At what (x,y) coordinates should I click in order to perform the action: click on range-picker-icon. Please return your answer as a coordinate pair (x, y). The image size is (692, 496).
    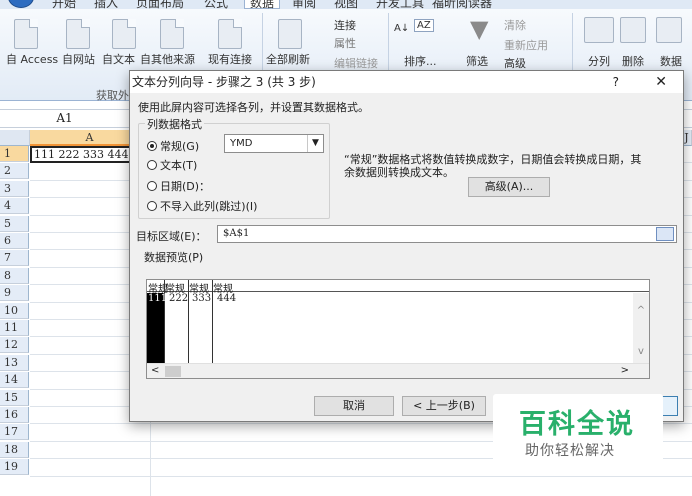
    Looking at the image, I should click on (665, 234).